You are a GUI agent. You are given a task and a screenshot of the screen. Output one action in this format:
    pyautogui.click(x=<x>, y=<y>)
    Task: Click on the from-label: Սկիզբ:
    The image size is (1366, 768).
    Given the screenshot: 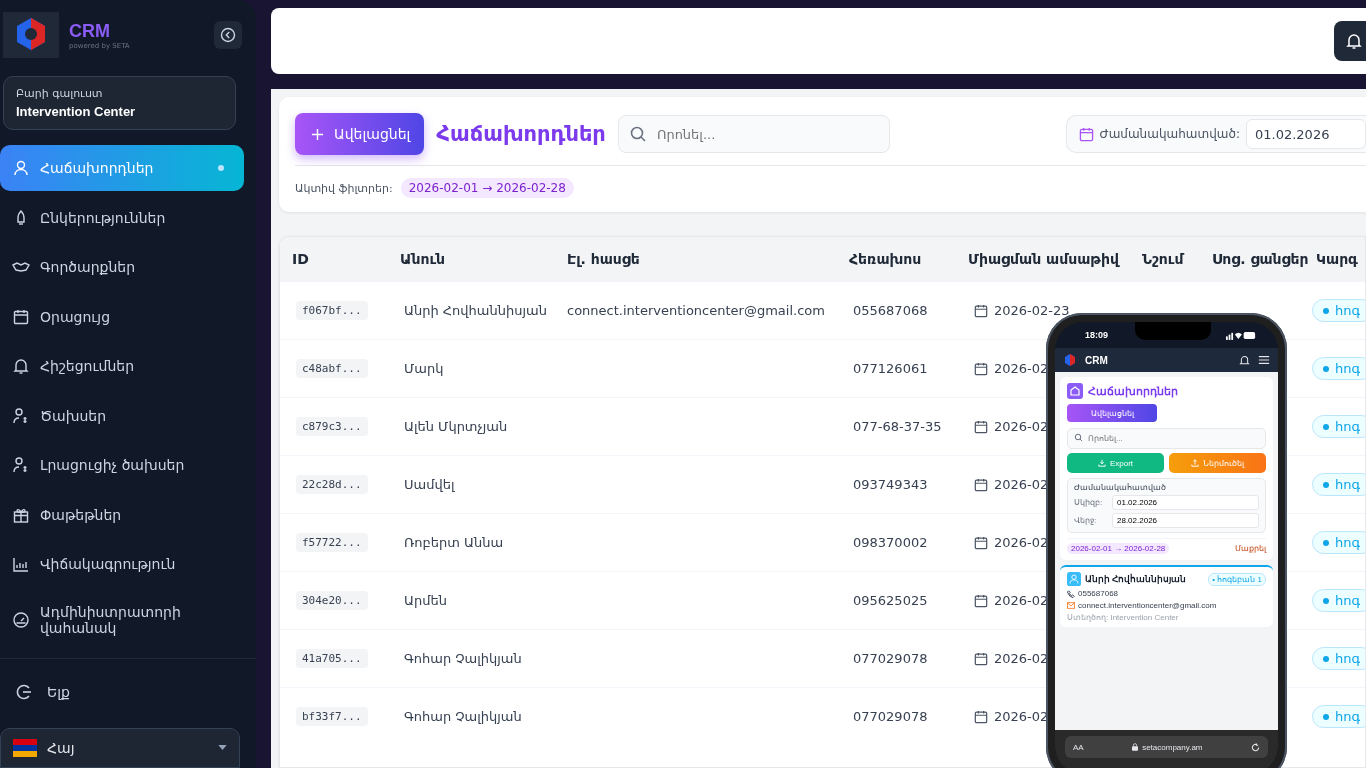 What is the action you would take?
    pyautogui.click(x=1089, y=502)
    